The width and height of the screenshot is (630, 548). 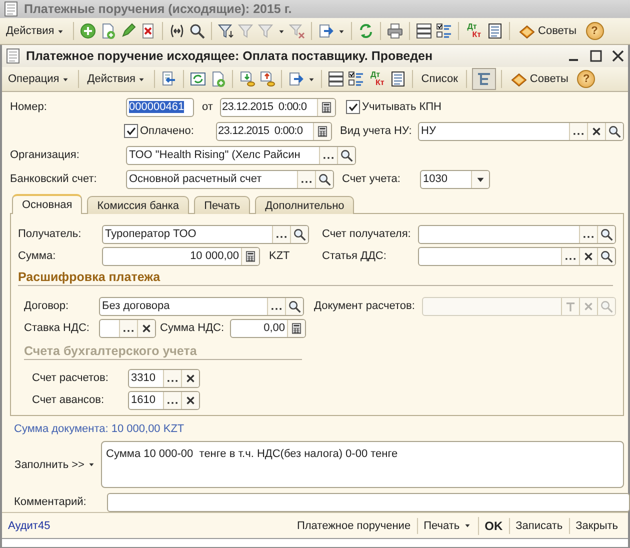 What do you see at coordinates (355, 256) in the screenshot?
I see `field-label: Статья ДДС:` at bounding box center [355, 256].